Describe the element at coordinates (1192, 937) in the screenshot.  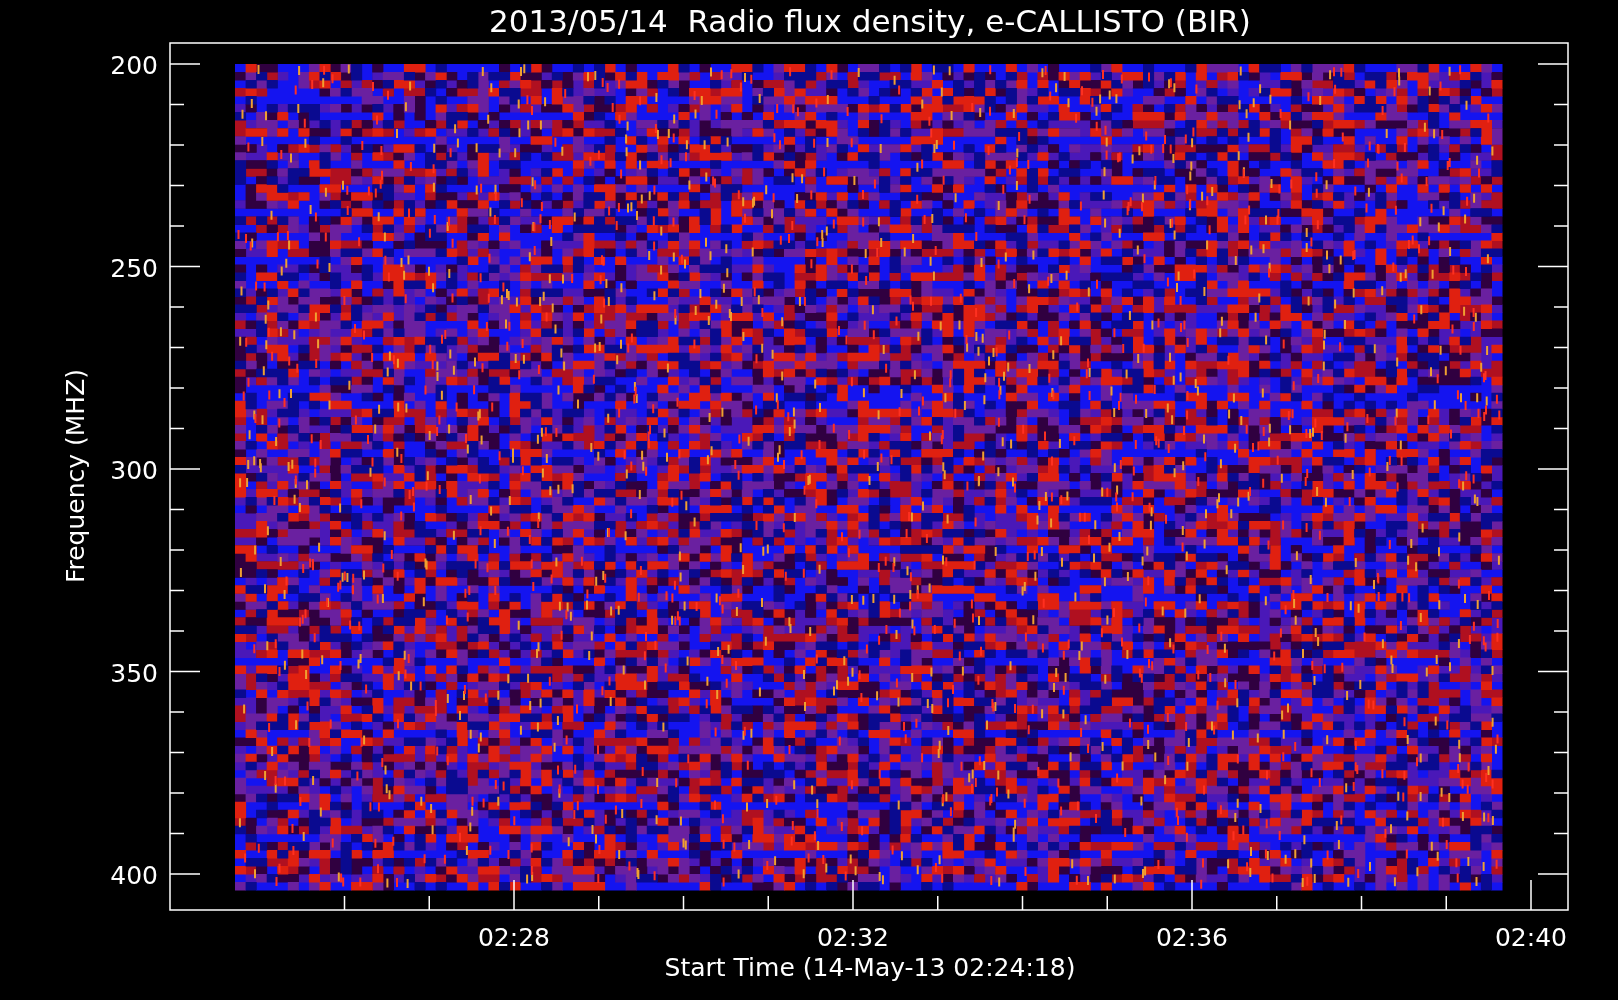
I see `x-tick-label: 02:36` at that location.